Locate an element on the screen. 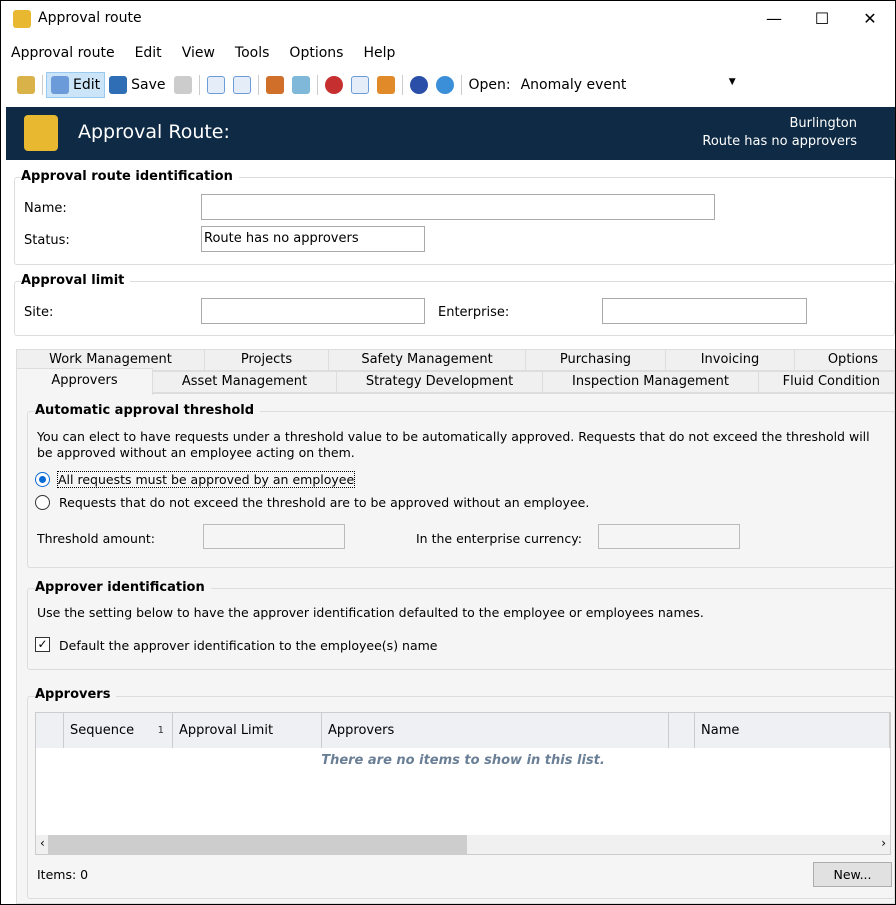 The height and width of the screenshot is (905, 896). horizontal-scrollbar: ‹ › is located at coordinates (463, 844).